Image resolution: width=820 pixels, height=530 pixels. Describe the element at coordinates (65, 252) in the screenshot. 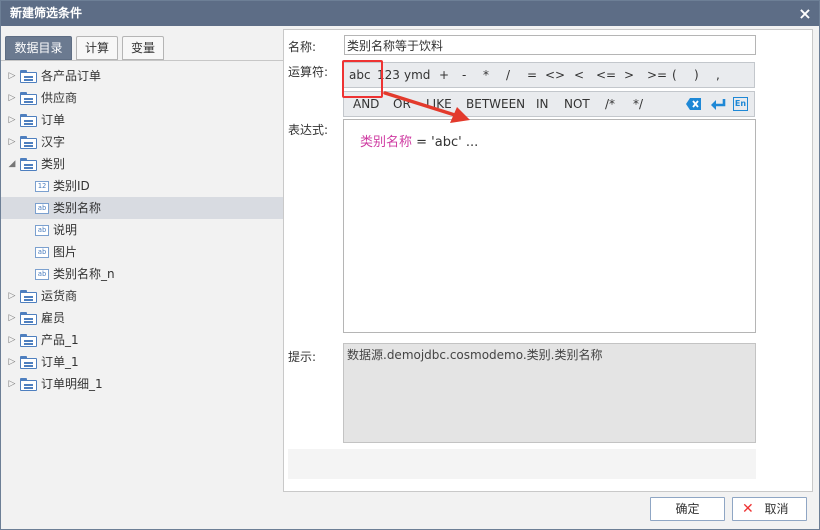

I see `tree-item-label: 图片` at that location.